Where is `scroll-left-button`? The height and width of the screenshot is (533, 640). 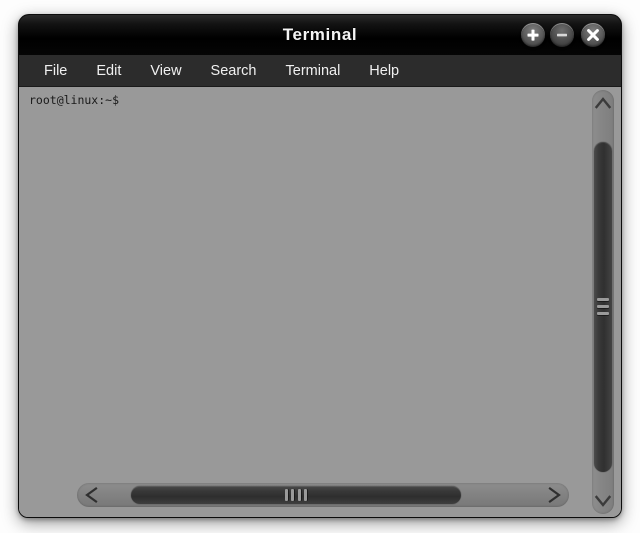
scroll-left-button is located at coordinates (92, 495).